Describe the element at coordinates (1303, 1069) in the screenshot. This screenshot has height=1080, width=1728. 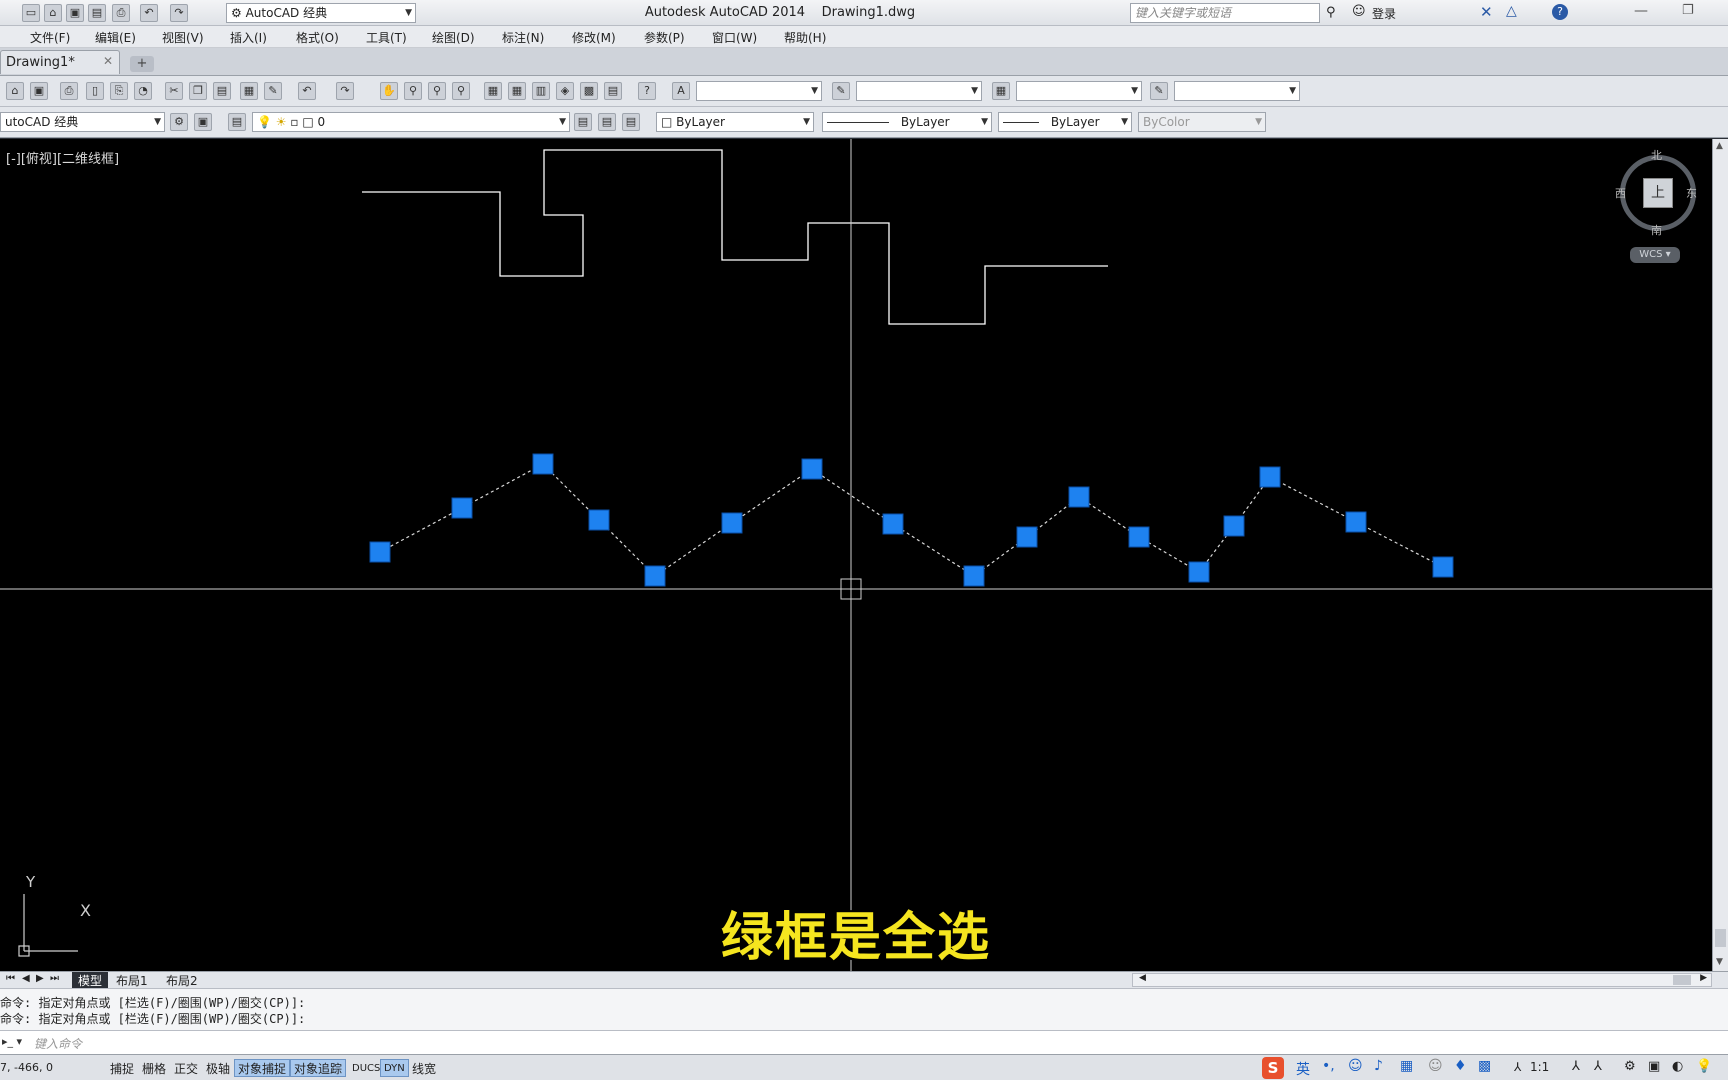
I see `ime-mode-label: 英` at that location.